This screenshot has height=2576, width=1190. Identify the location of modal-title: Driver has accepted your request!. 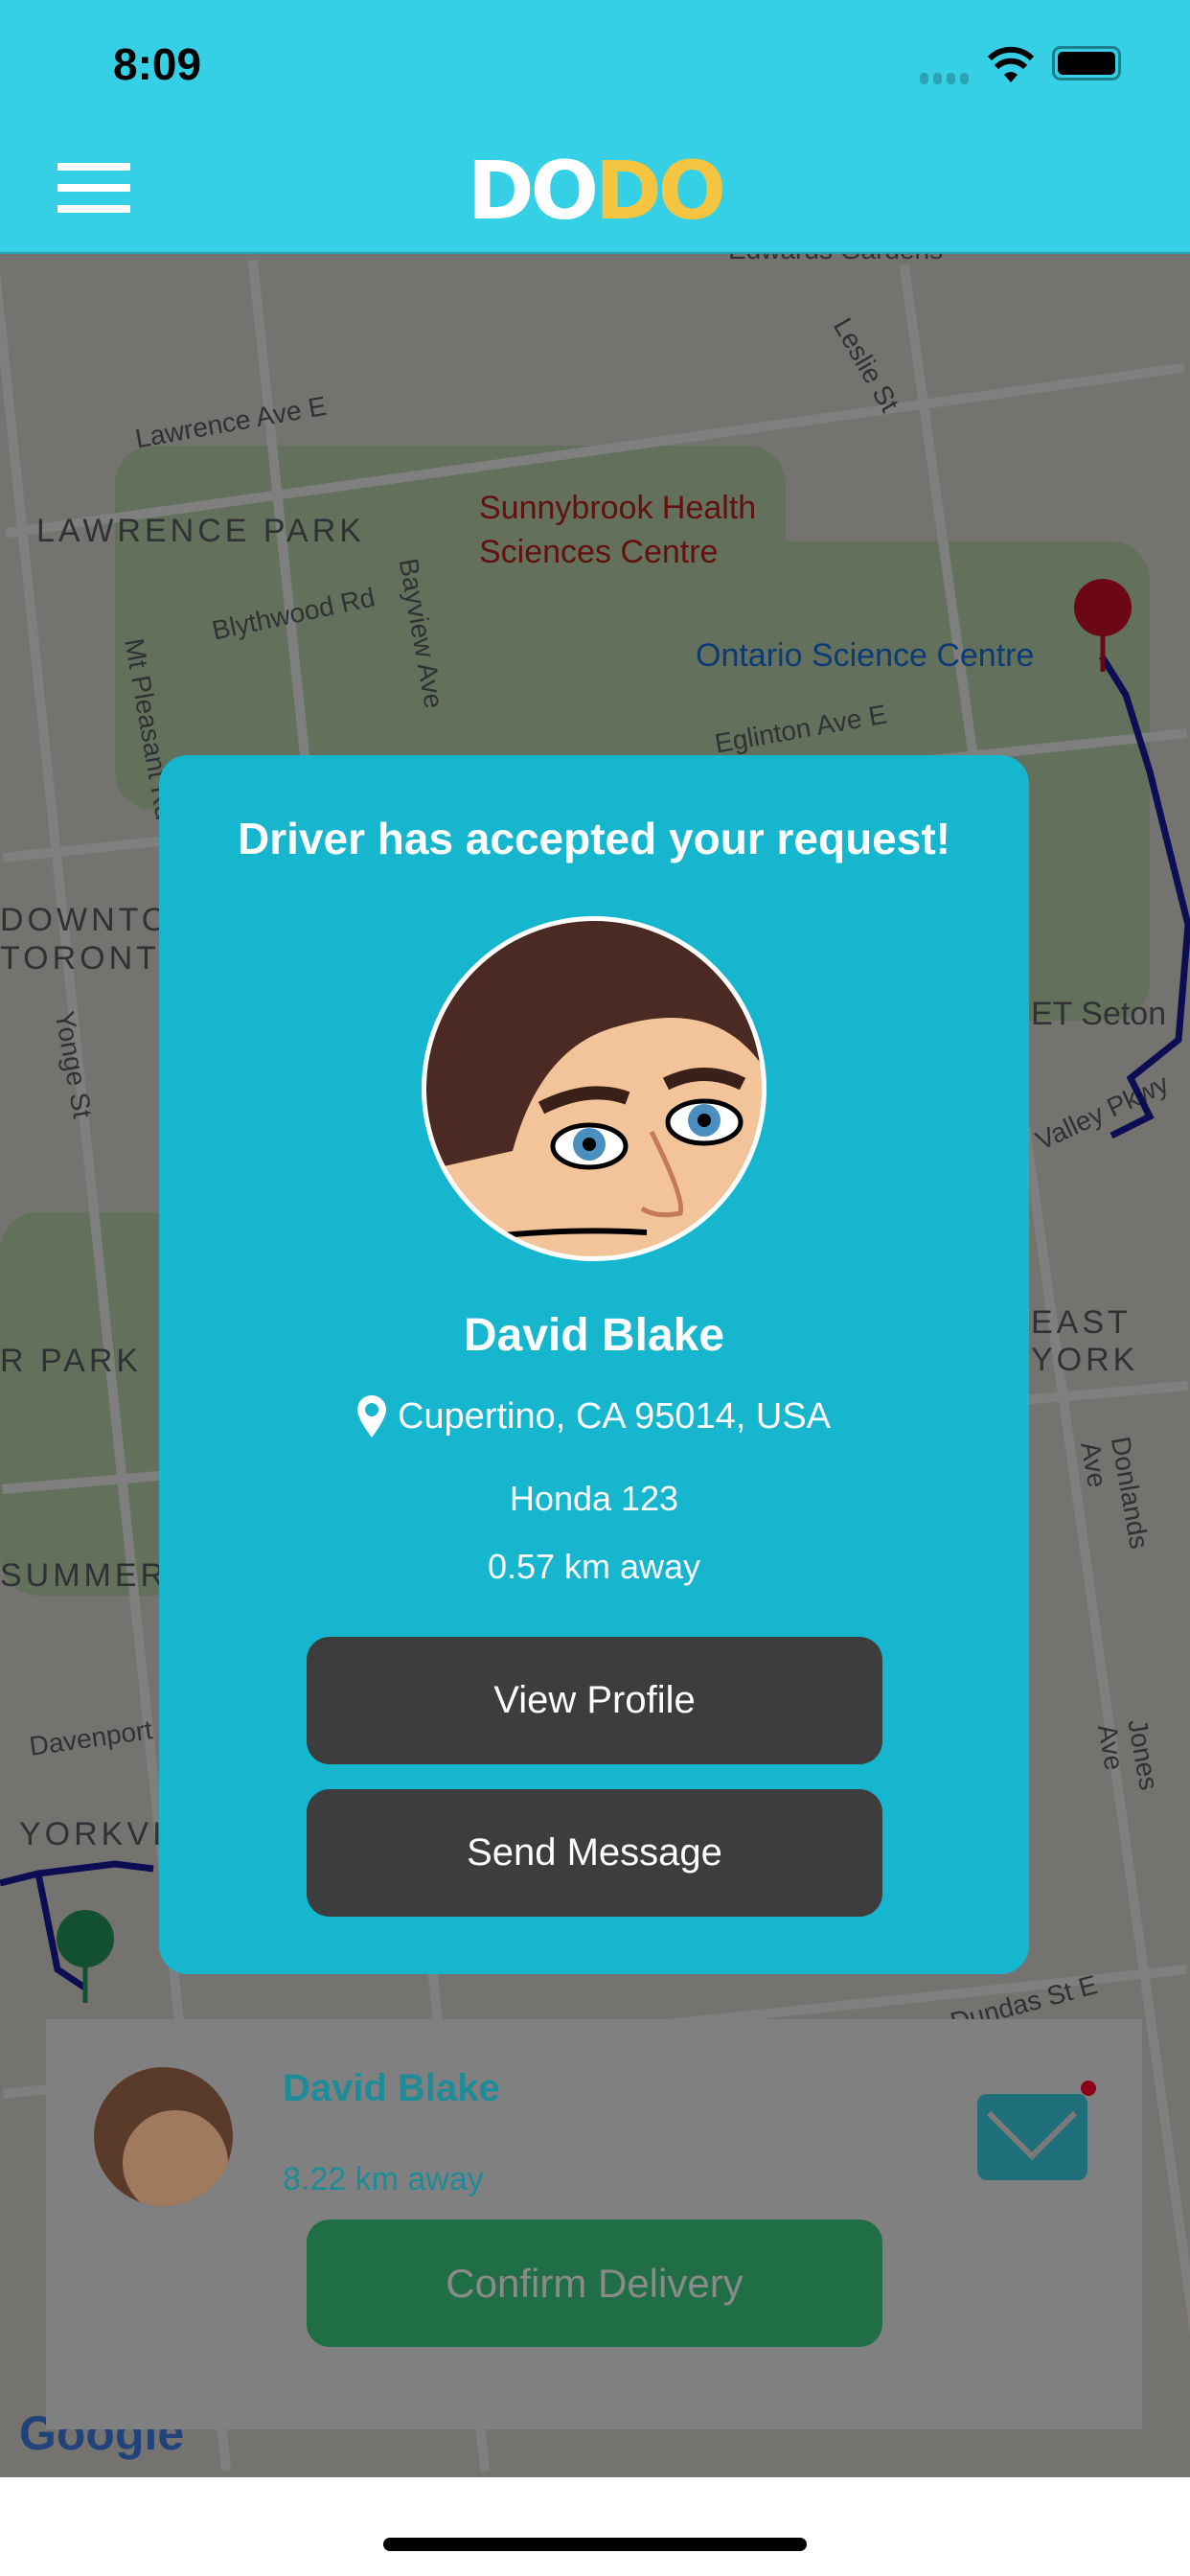
(594, 838).